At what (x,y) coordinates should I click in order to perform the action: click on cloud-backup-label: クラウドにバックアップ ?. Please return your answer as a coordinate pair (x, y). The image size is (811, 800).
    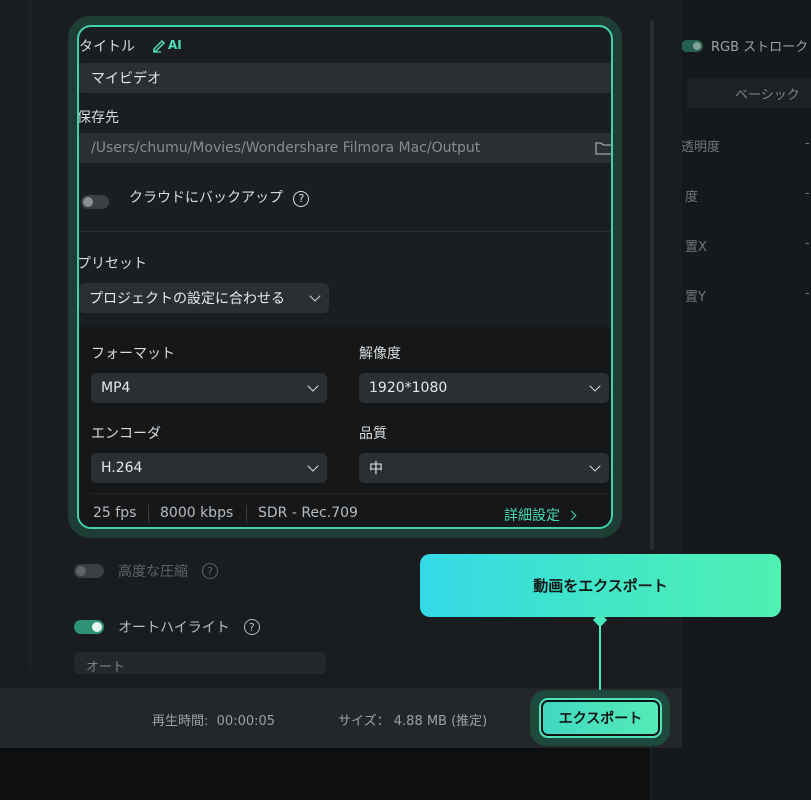
    Looking at the image, I should click on (219, 197).